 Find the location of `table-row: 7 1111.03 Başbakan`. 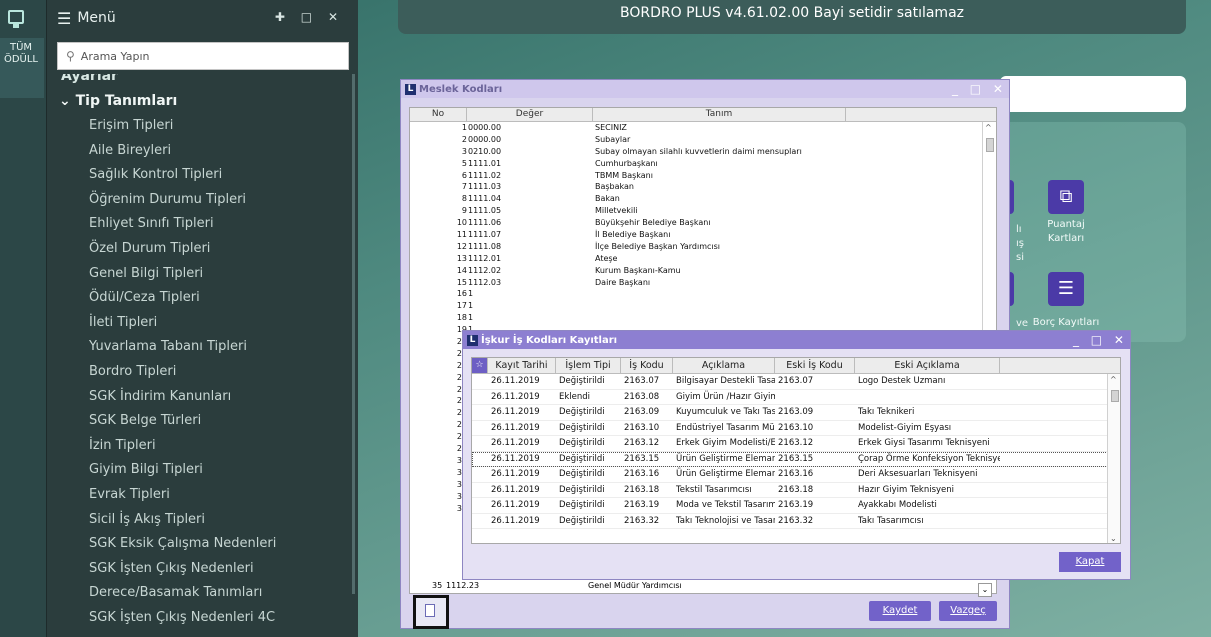

table-row: 7 1111.03 Başbakan is located at coordinates (703, 187).